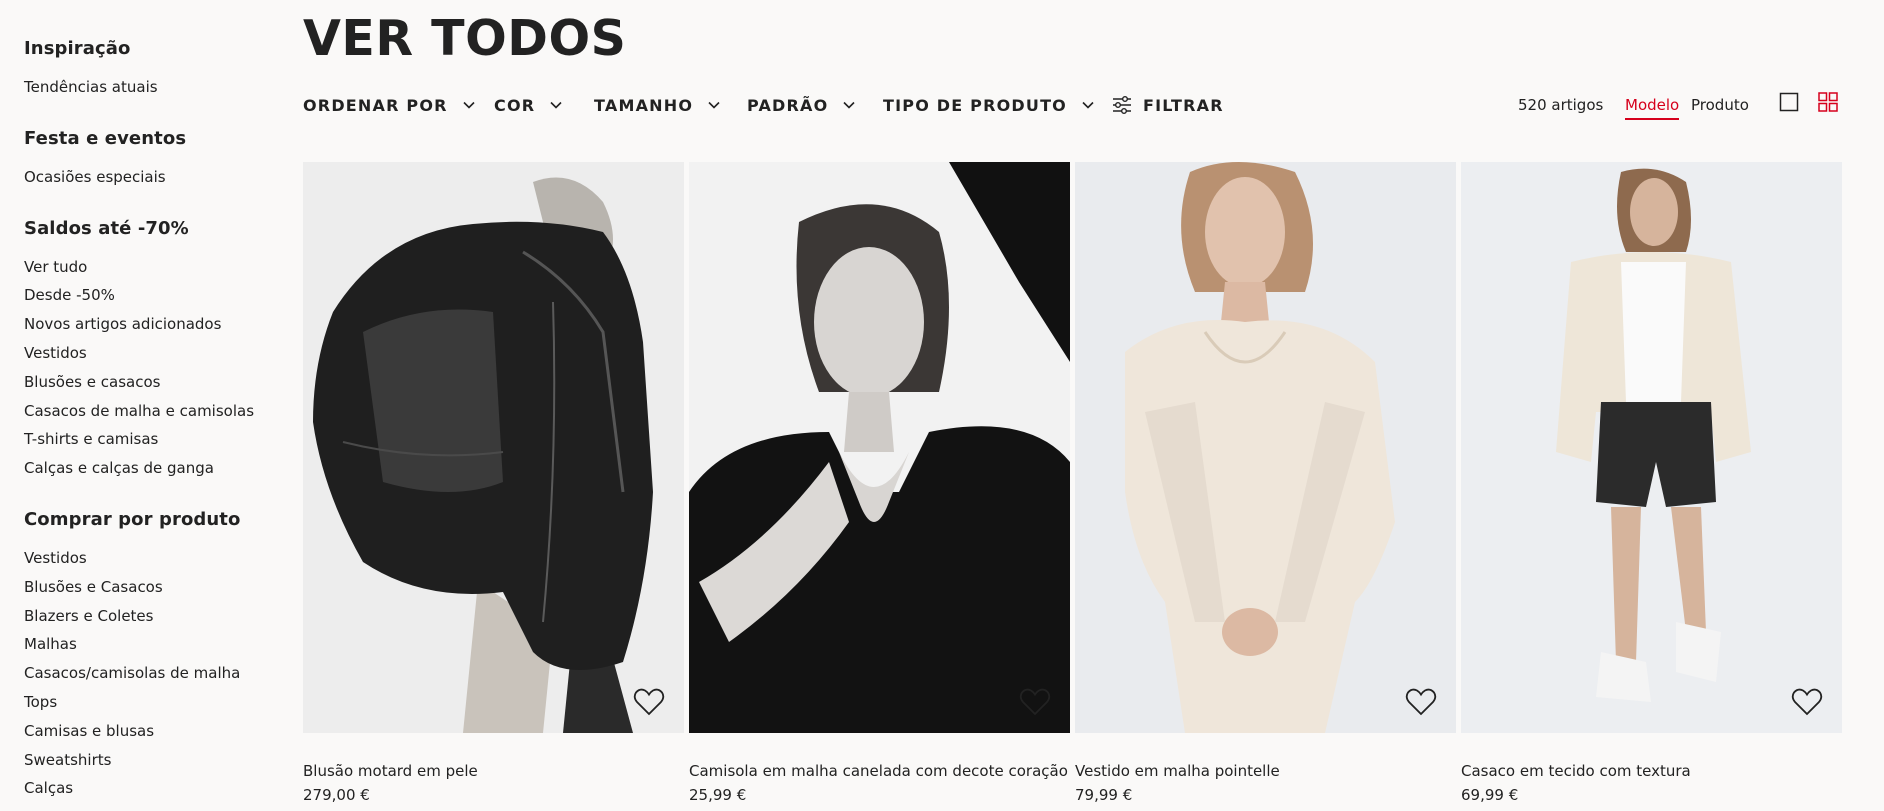 This screenshot has height=811, width=1884. What do you see at coordinates (1561, 105) in the screenshot?
I see `result-count: 520 artigos` at bounding box center [1561, 105].